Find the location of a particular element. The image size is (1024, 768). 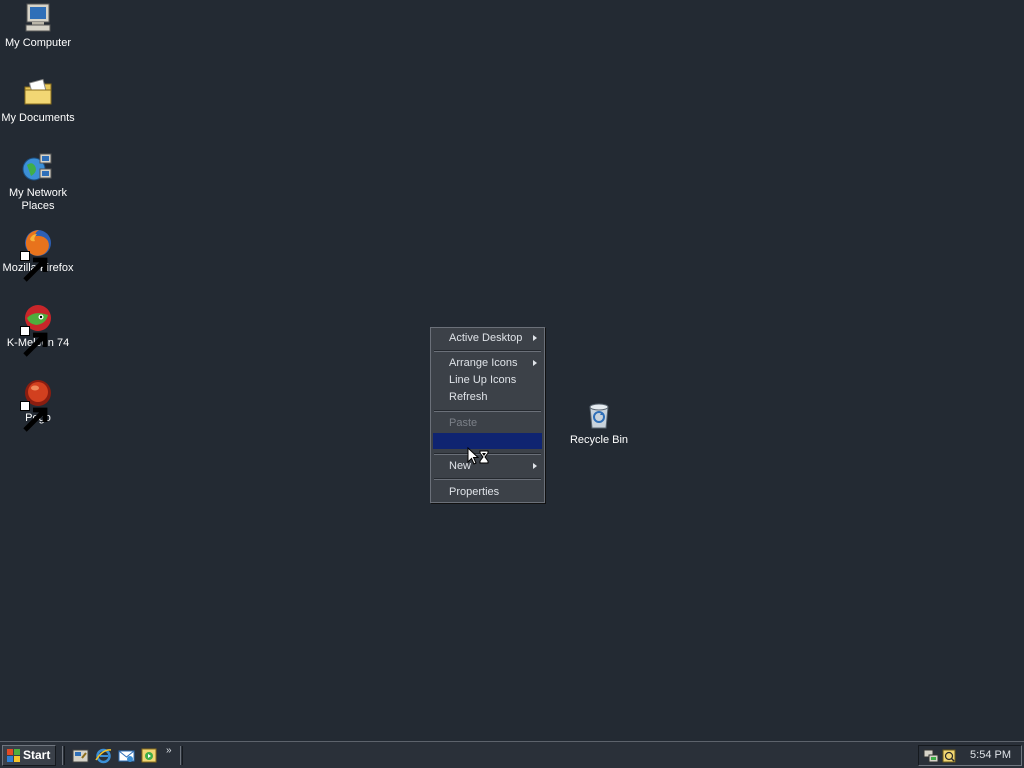

menu-item-paste: Paste is located at coordinates (487, 423).